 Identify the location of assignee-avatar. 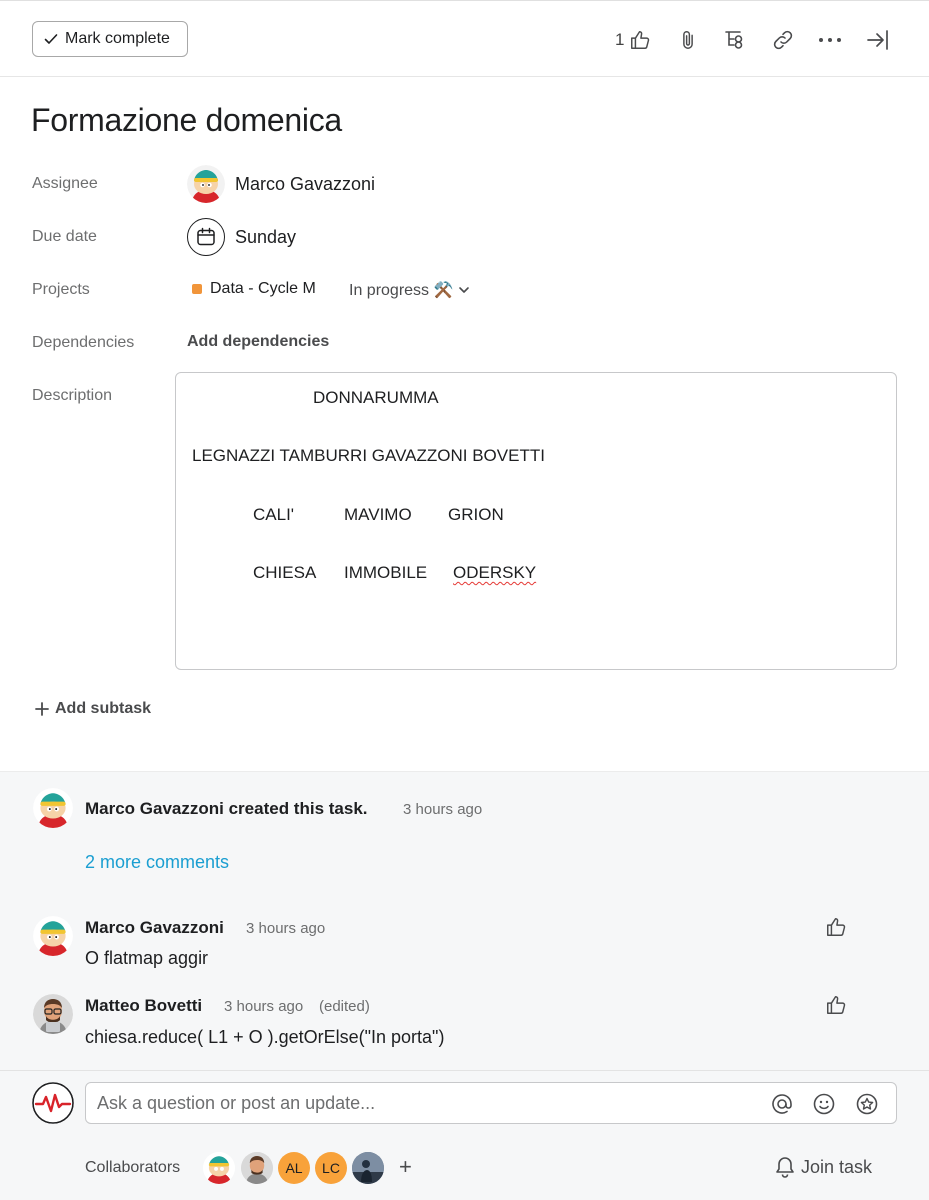
(206, 184).